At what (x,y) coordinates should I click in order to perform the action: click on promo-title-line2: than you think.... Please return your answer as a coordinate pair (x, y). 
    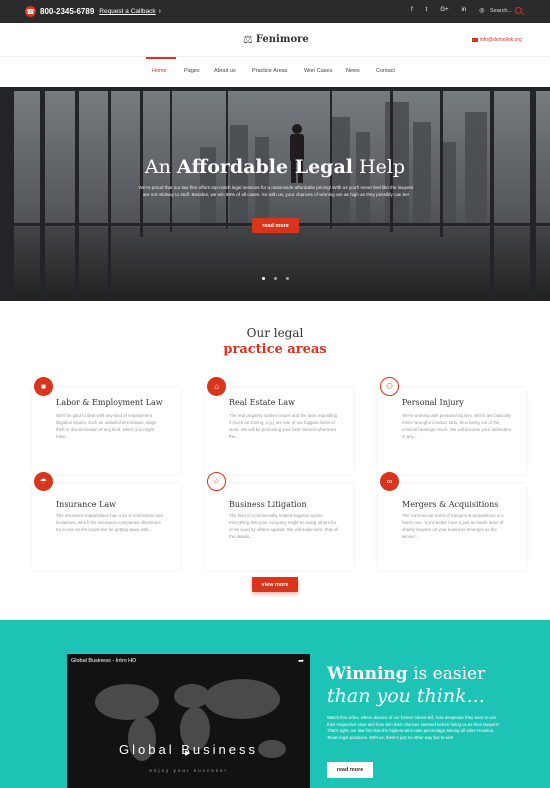
    Looking at the image, I should click on (406, 696).